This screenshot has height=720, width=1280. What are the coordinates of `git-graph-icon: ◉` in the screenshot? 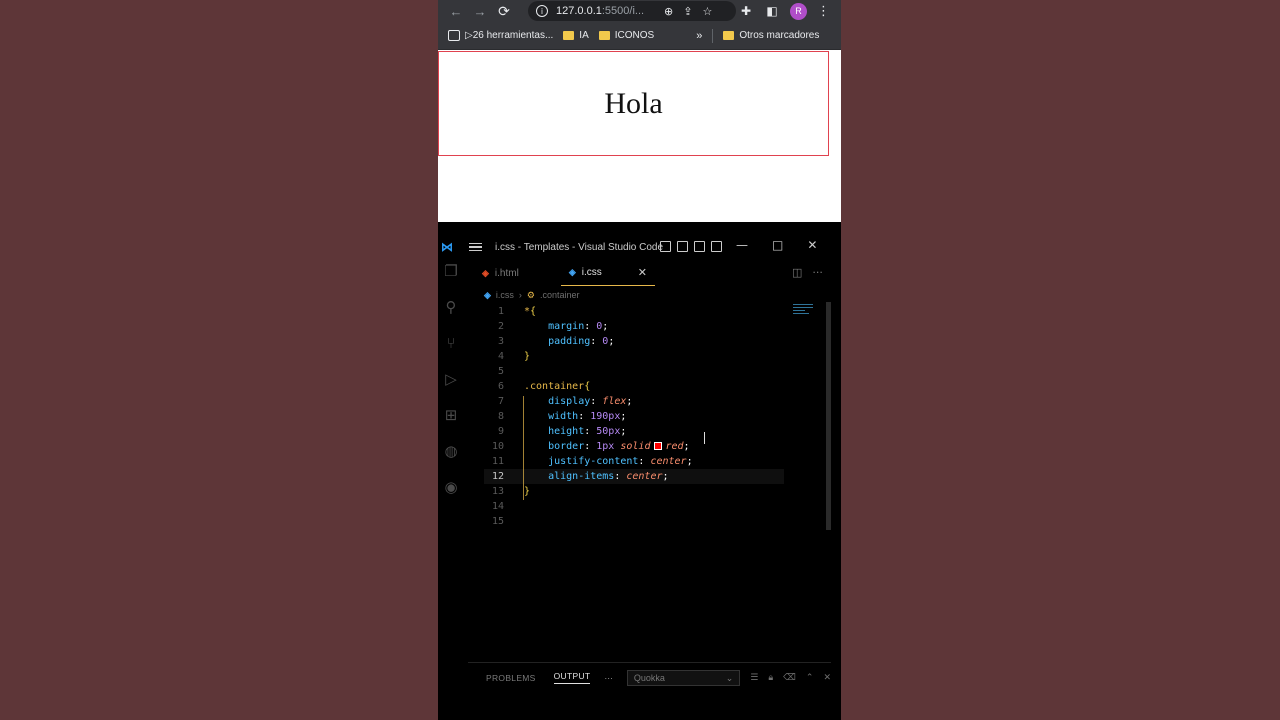 It's located at (451, 487).